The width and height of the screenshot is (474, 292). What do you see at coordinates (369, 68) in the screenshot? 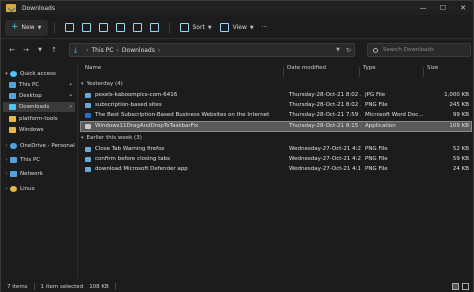
I see `column-header-type: Type` at bounding box center [369, 68].